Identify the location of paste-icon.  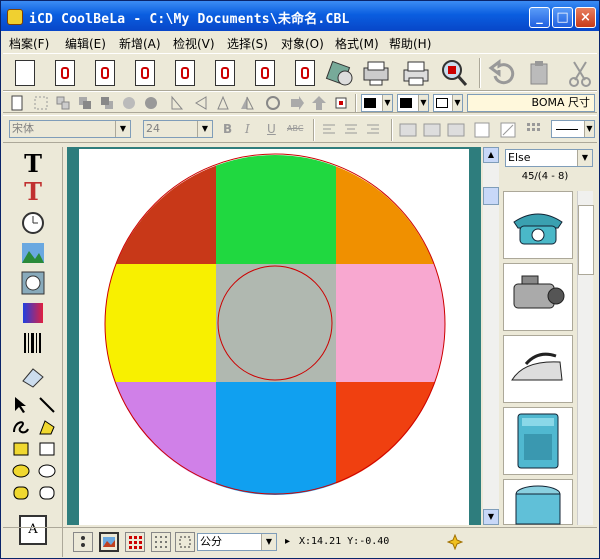
(540, 73).